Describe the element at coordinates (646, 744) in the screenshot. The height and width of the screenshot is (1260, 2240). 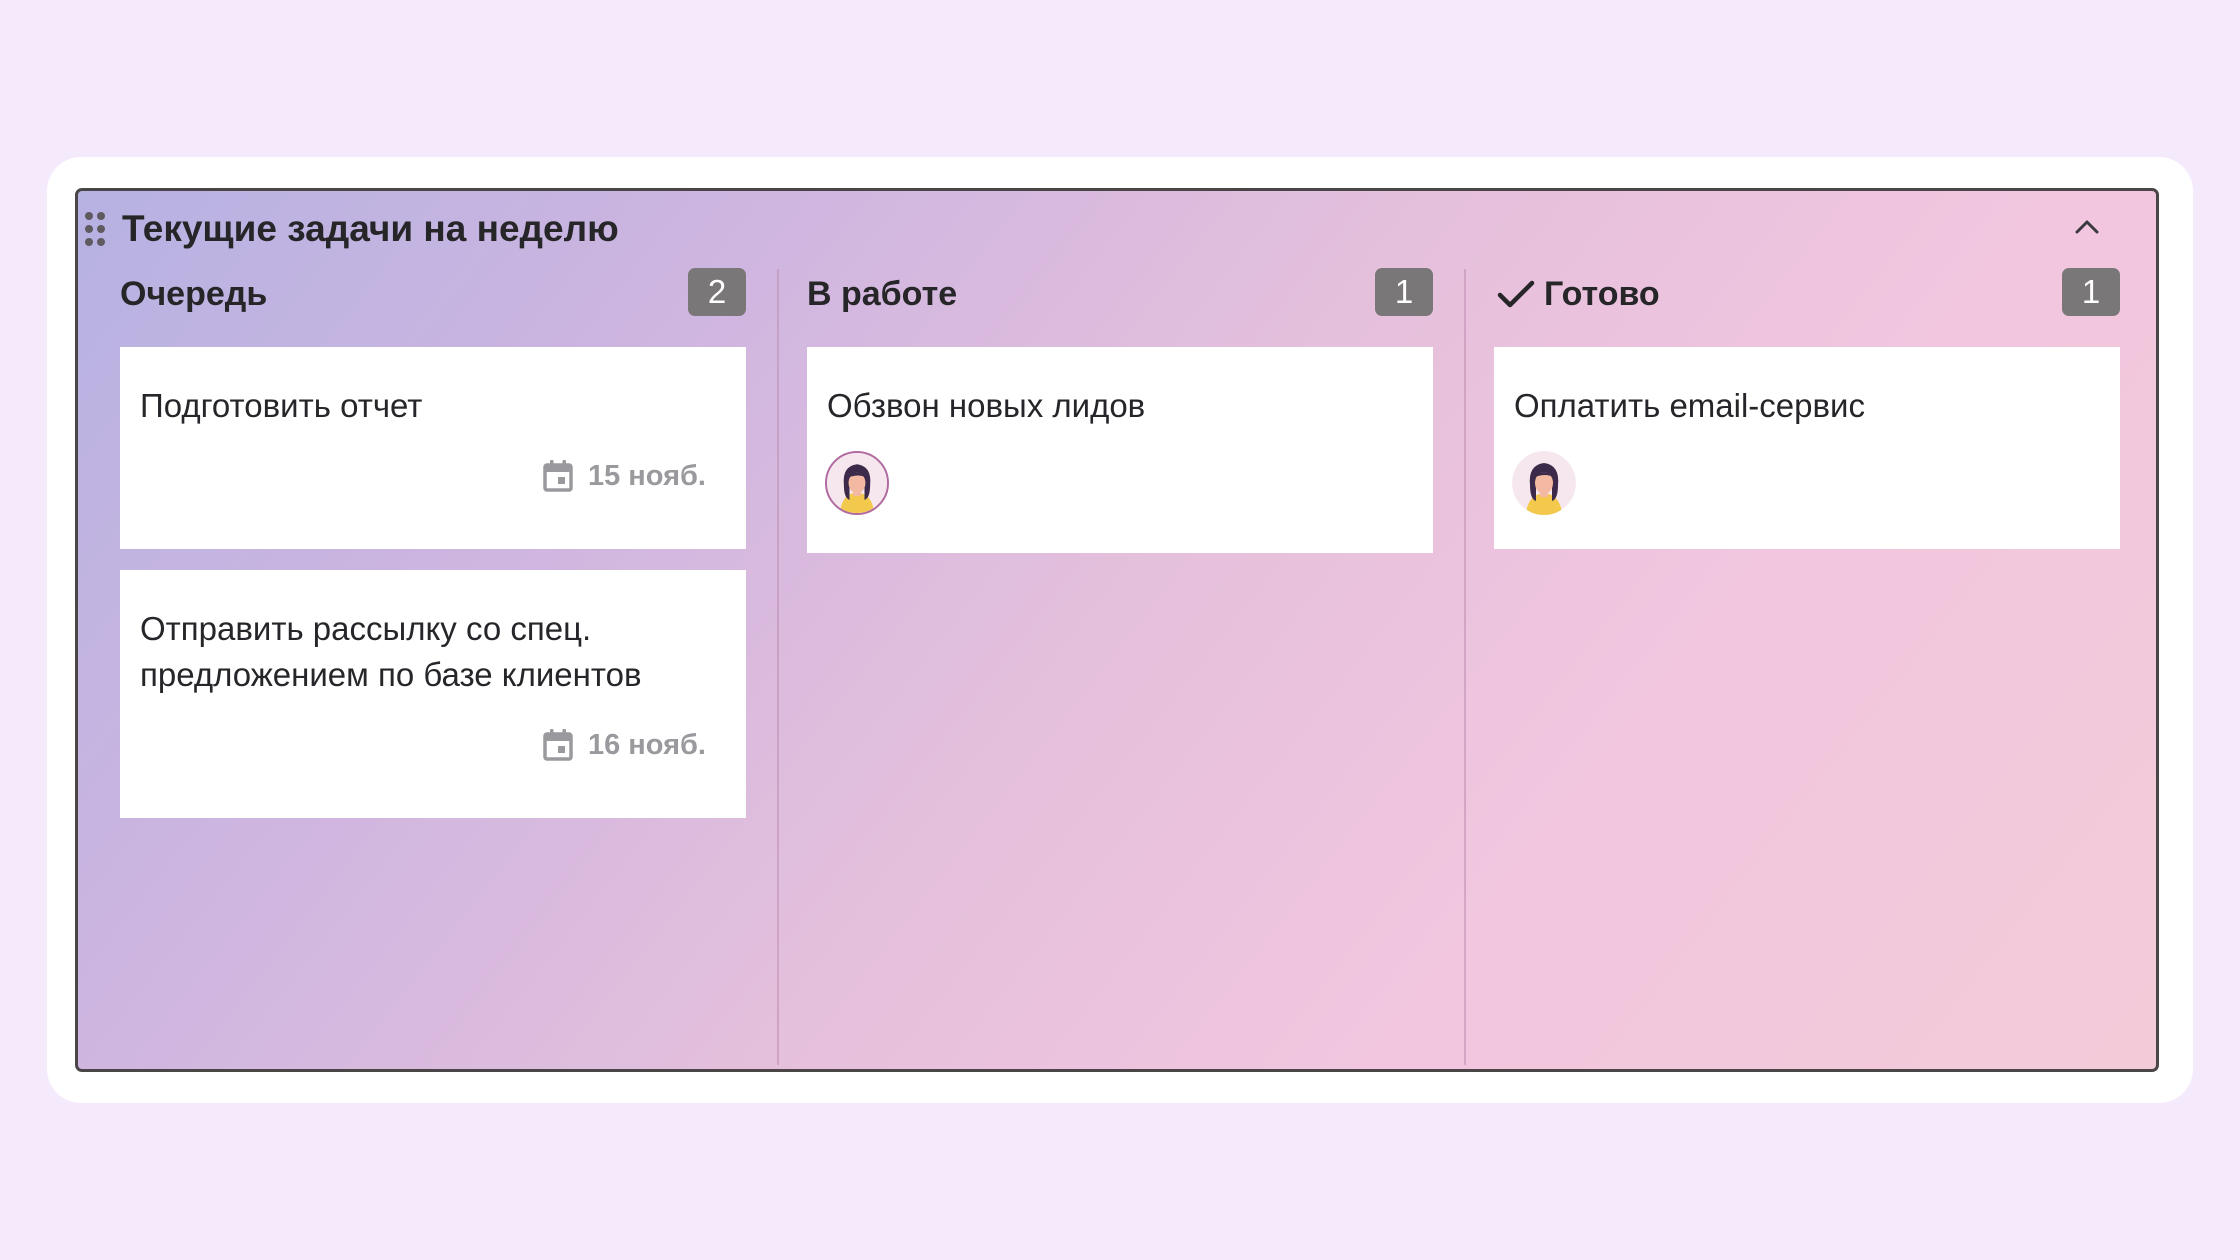
I see `due-date-text: 16 нояб.` at that location.